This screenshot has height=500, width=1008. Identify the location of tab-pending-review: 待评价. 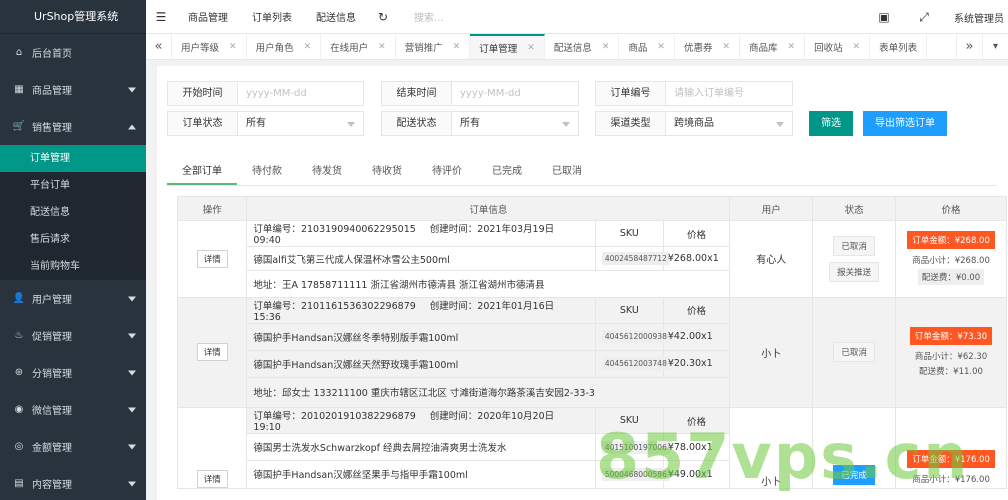
(447, 172).